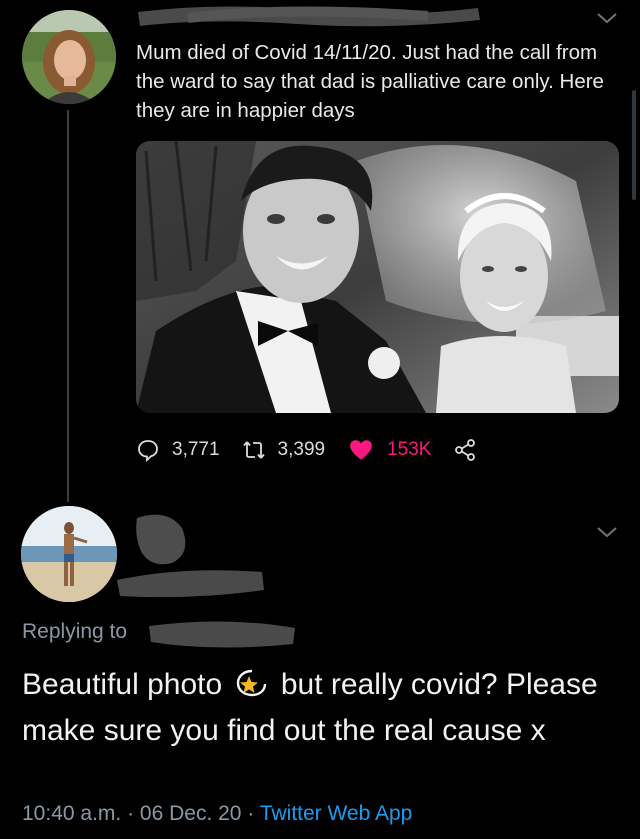 The image size is (640, 839). I want to click on share-button, so click(465, 450).